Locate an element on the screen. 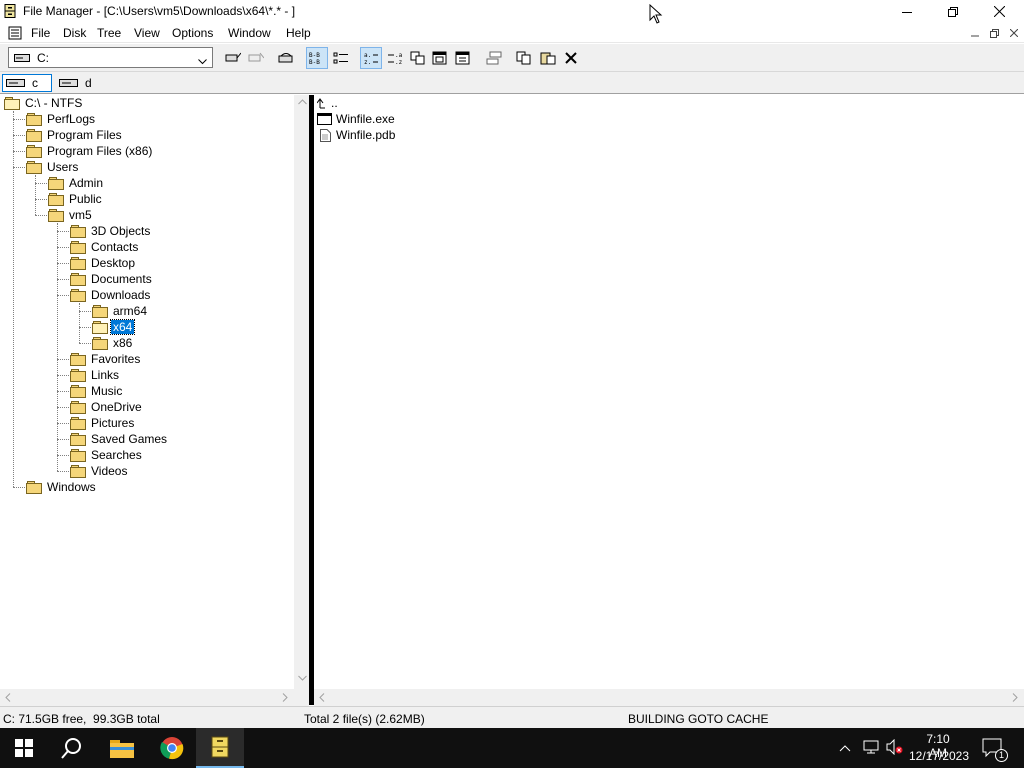  delete-icon is located at coordinates (571, 58).